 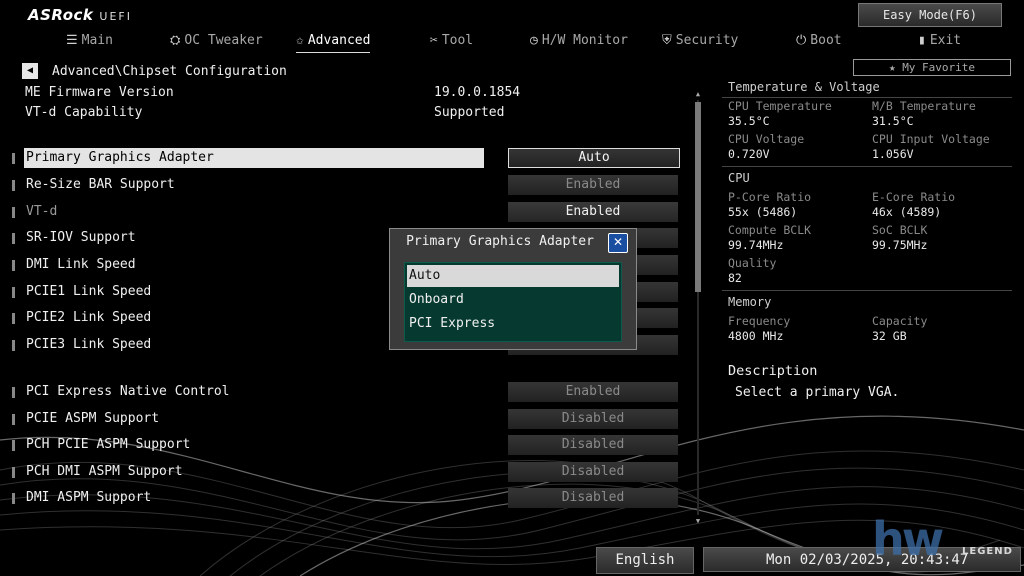 What do you see at coordinates (248, 212) in the screenshot?
I see `option-vt-d: VT-d` at bounding box center [248, 212].